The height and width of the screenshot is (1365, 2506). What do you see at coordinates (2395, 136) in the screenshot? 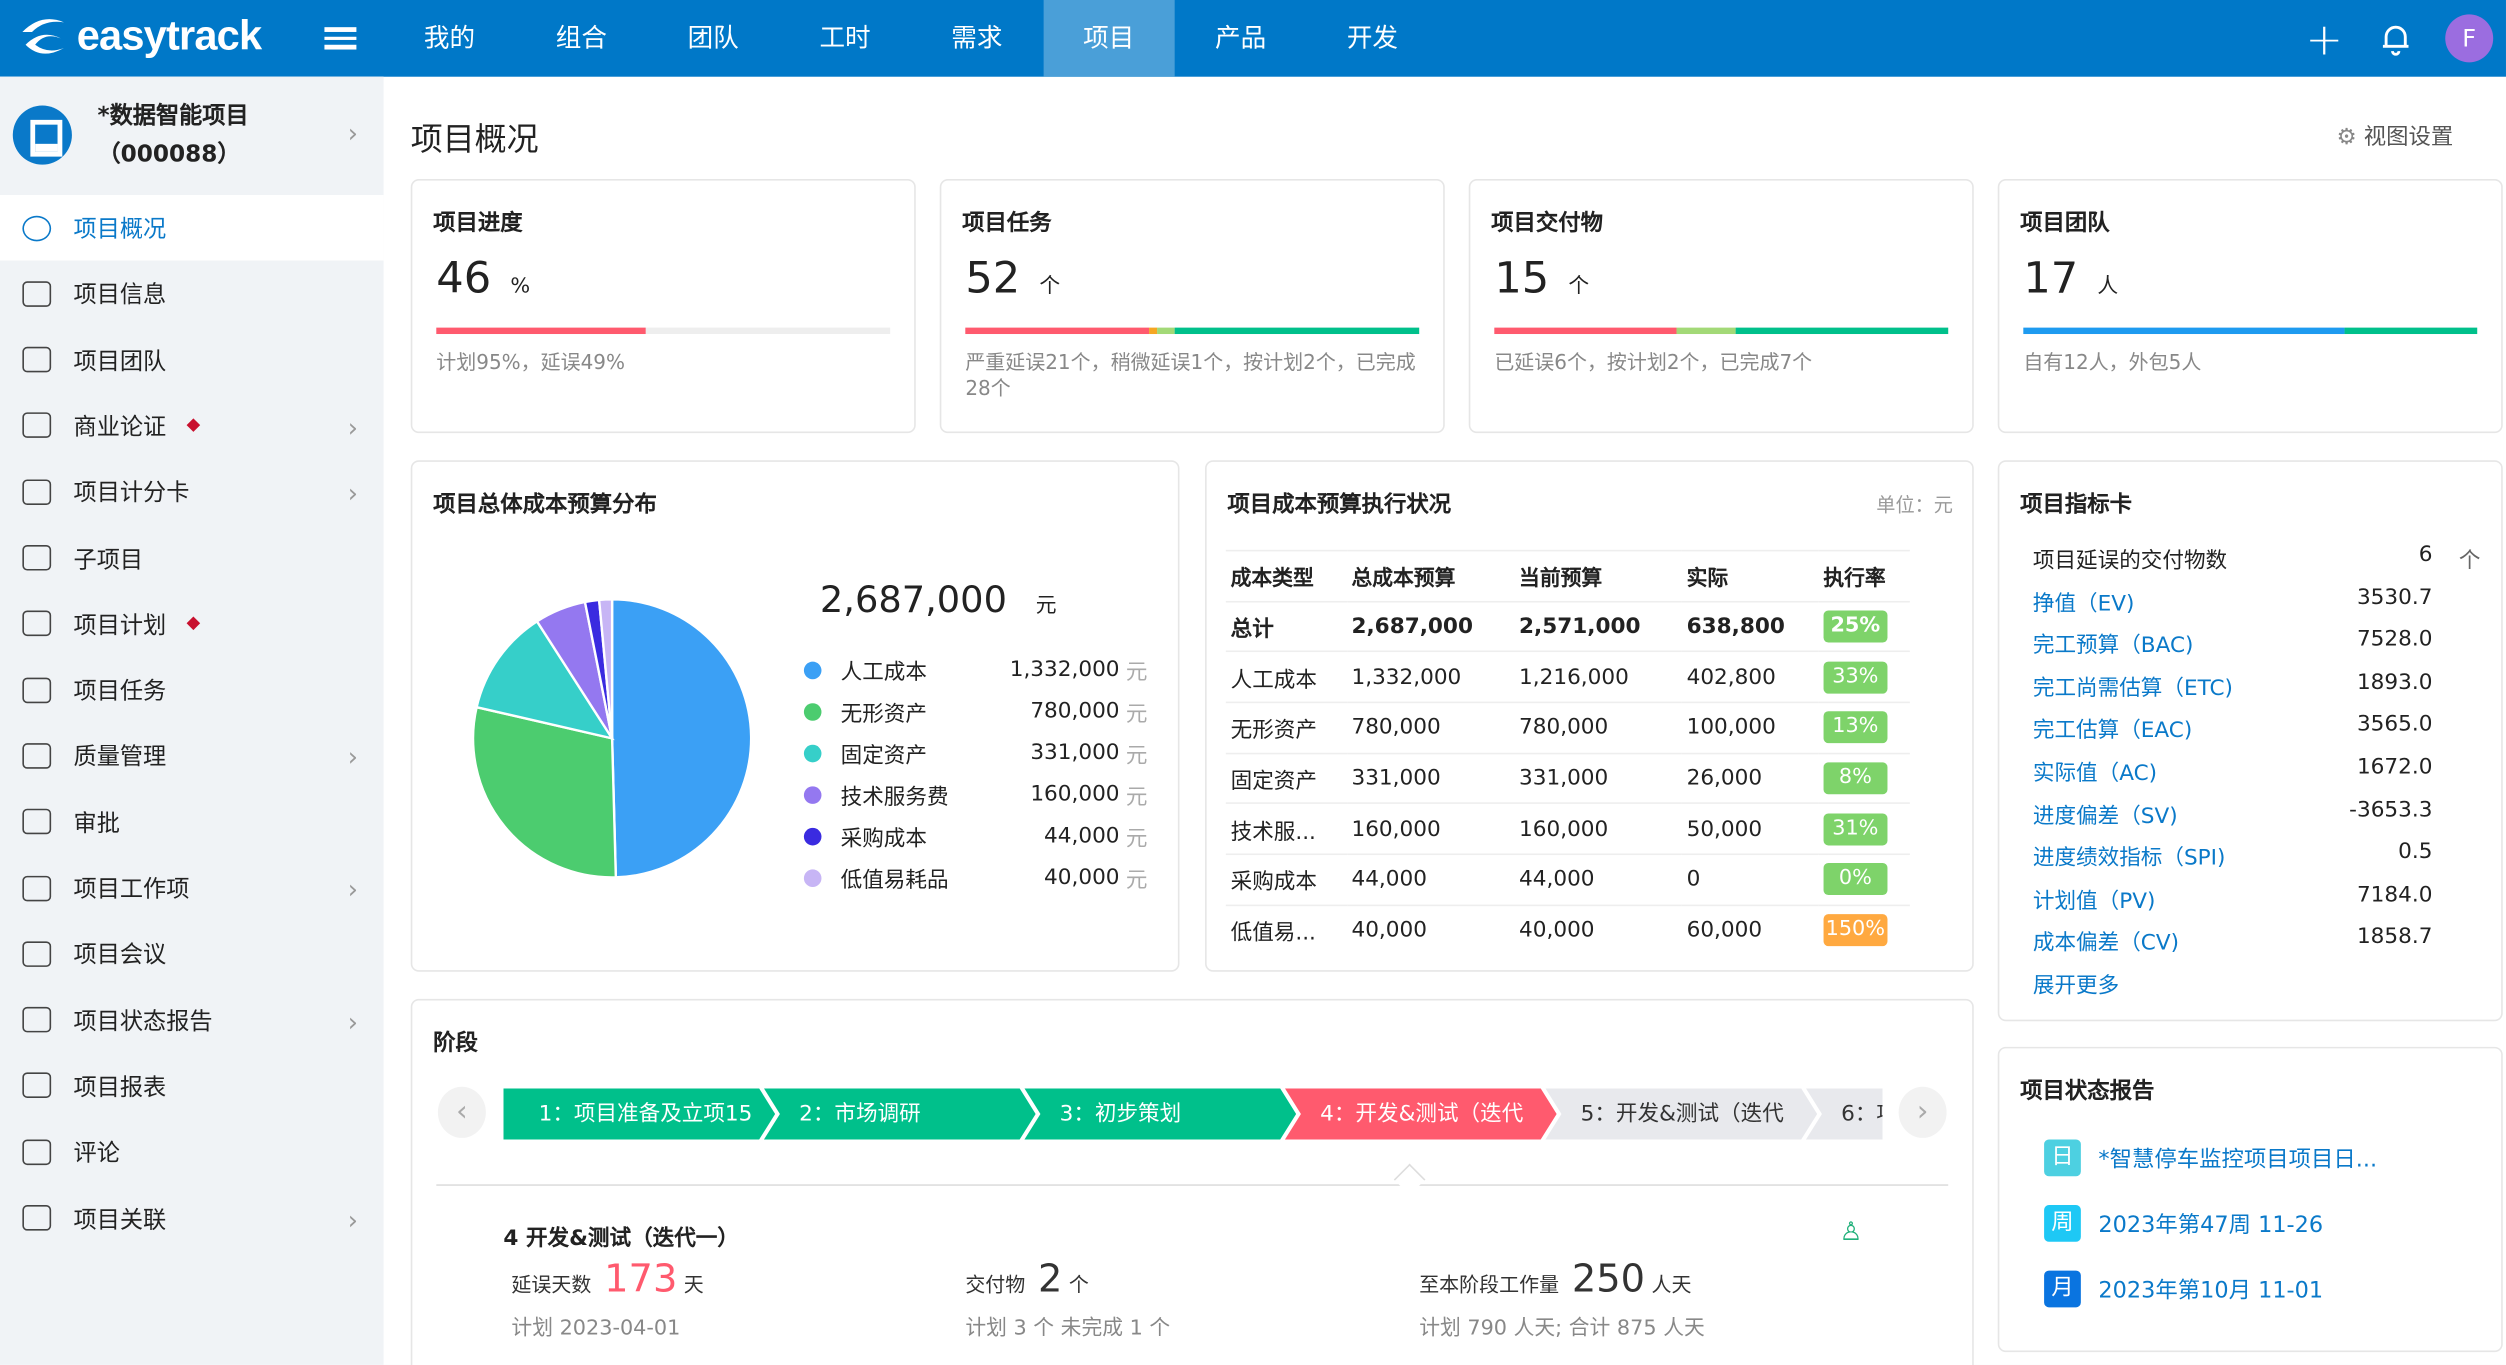
I see `view-settings-button: ⚙ 视图设置` at bounding box center [2395, 136].